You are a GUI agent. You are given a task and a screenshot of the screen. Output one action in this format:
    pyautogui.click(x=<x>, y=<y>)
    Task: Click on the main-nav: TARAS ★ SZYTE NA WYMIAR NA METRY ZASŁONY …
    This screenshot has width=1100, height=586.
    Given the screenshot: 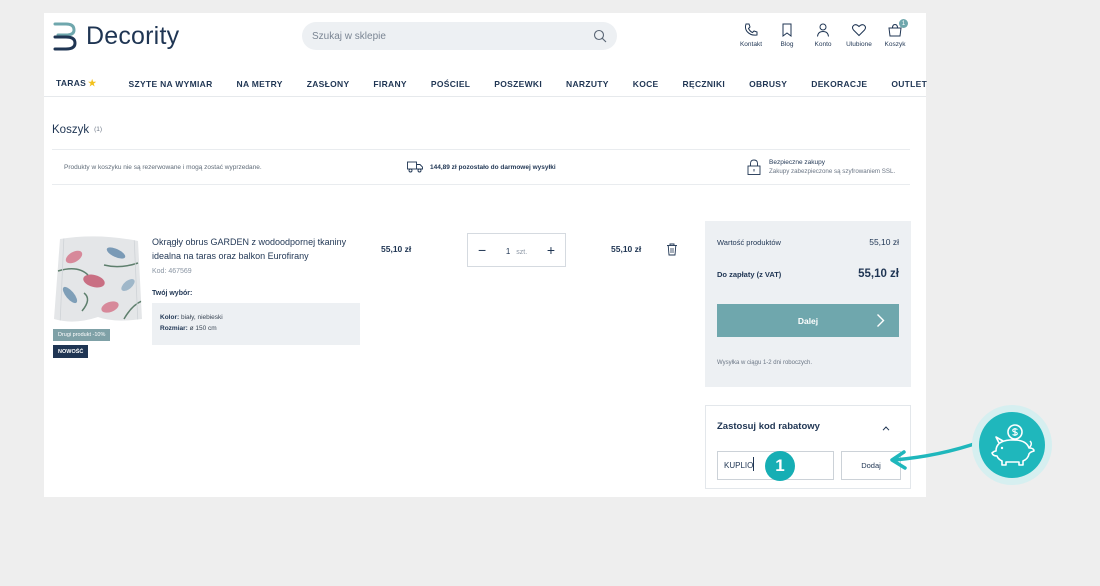 What is the action you would take?
    pyautogui.click(x=485, y=84)
    